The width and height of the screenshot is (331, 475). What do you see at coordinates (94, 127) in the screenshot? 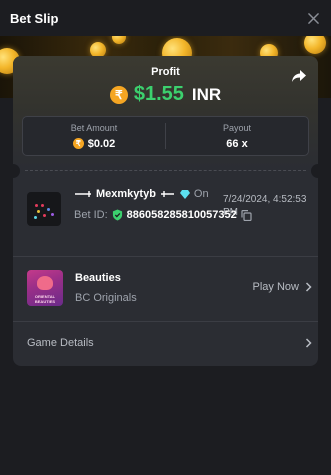
I see `bet-amount-label: Bet Amount` at bounding box center [94, 127].